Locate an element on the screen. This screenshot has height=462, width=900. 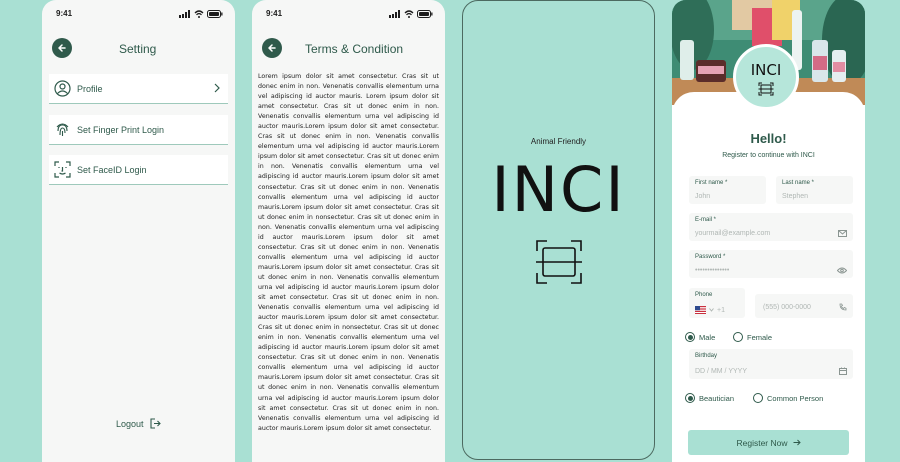
page-title: Setting is located at coordinates (138, 49).